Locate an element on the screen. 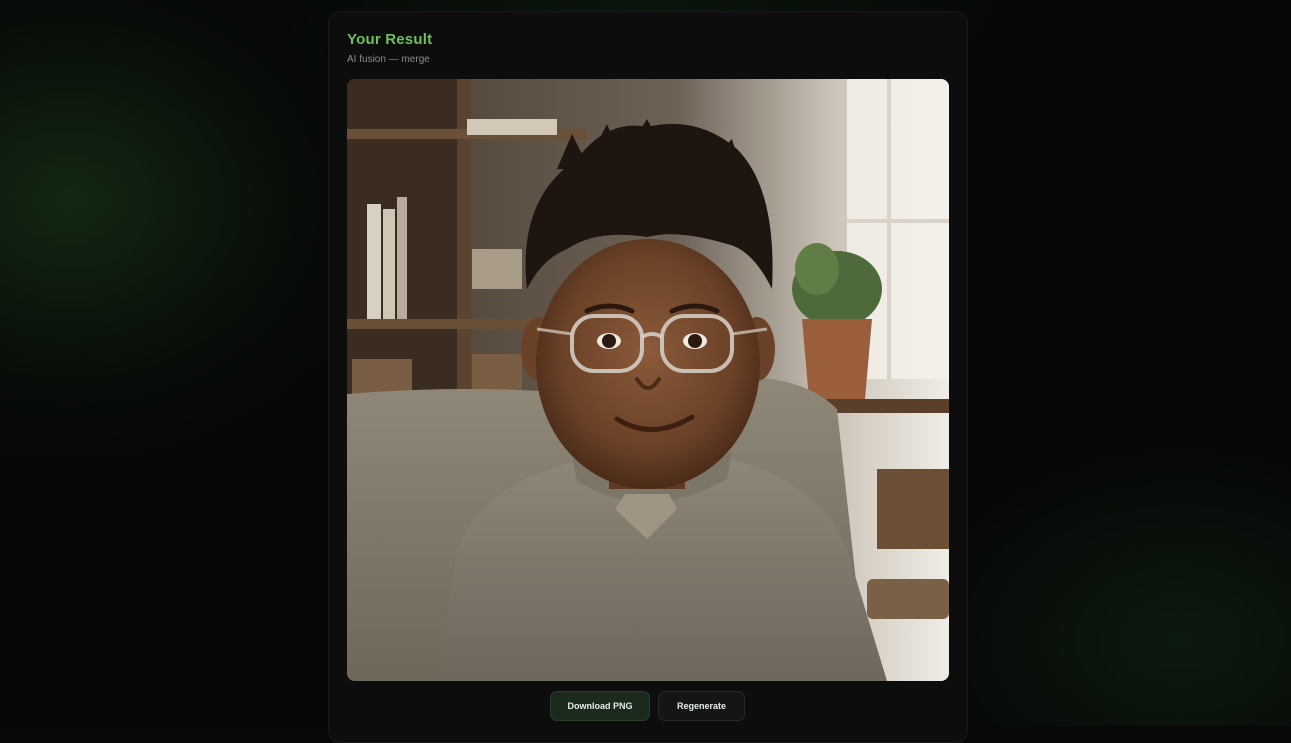  download-png-button: Download PNG is located at coordinates (600, 706).